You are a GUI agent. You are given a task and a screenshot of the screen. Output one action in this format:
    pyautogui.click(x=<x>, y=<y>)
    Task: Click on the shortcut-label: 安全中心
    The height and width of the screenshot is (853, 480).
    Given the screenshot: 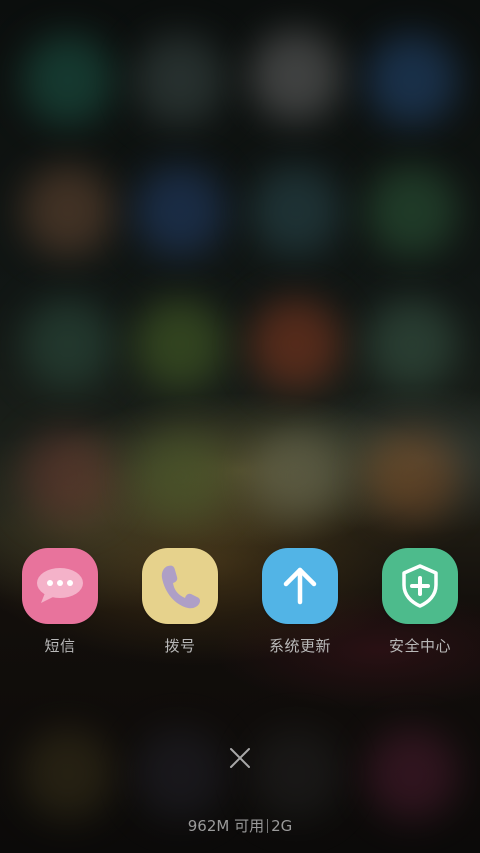 What is the action you would take?
    pyautogui.click(x=419, y=646)
    